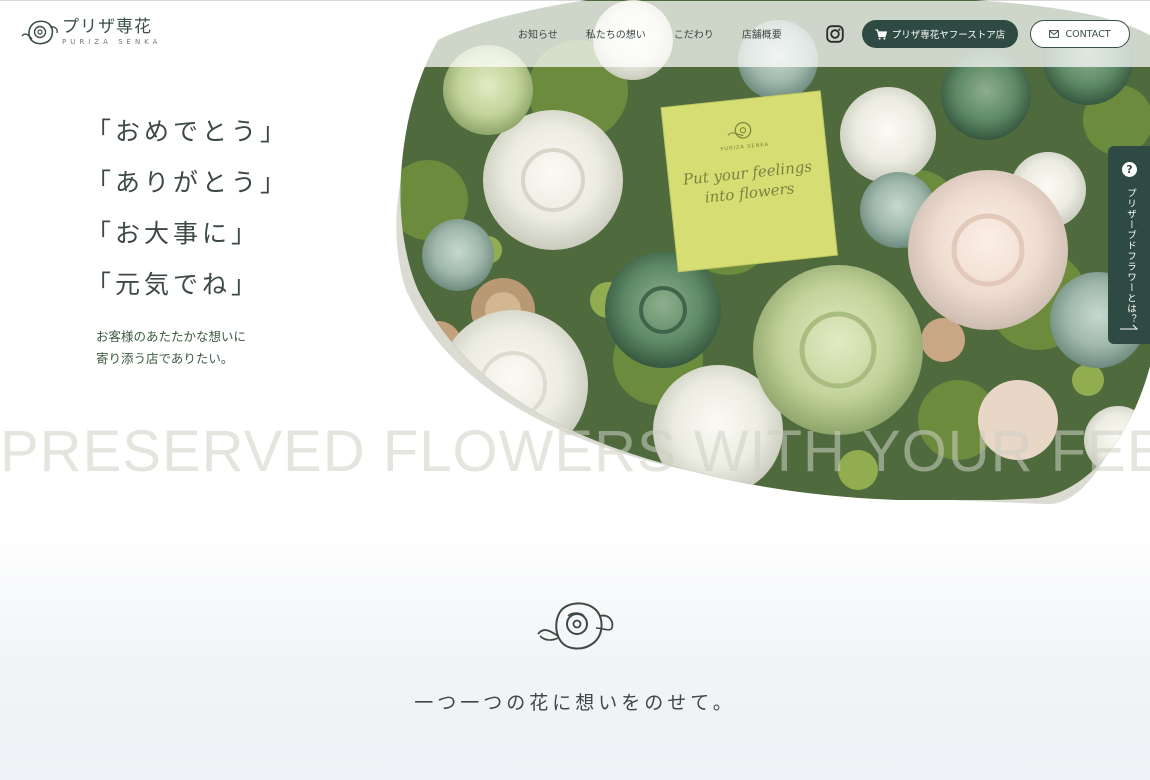 The image size is (1150, 780). I want to click on hero-subcopy: お客様のあたたかな想いに 寄り添う店でありたい。, so click(171, 348).